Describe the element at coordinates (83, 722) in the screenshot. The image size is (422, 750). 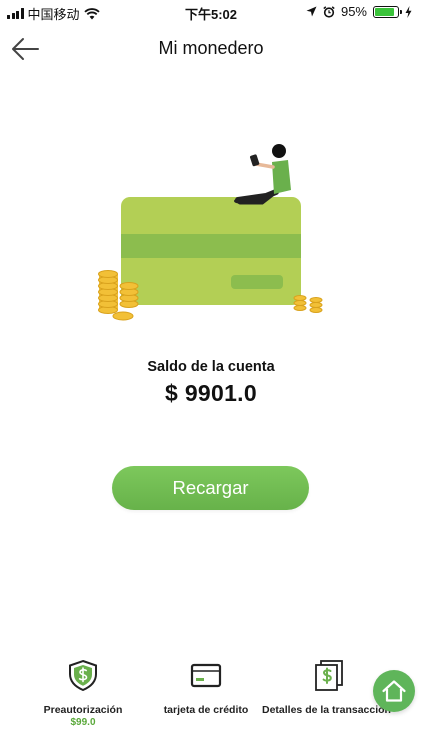
I see `preauthorization-amount: $99.0` at that location.